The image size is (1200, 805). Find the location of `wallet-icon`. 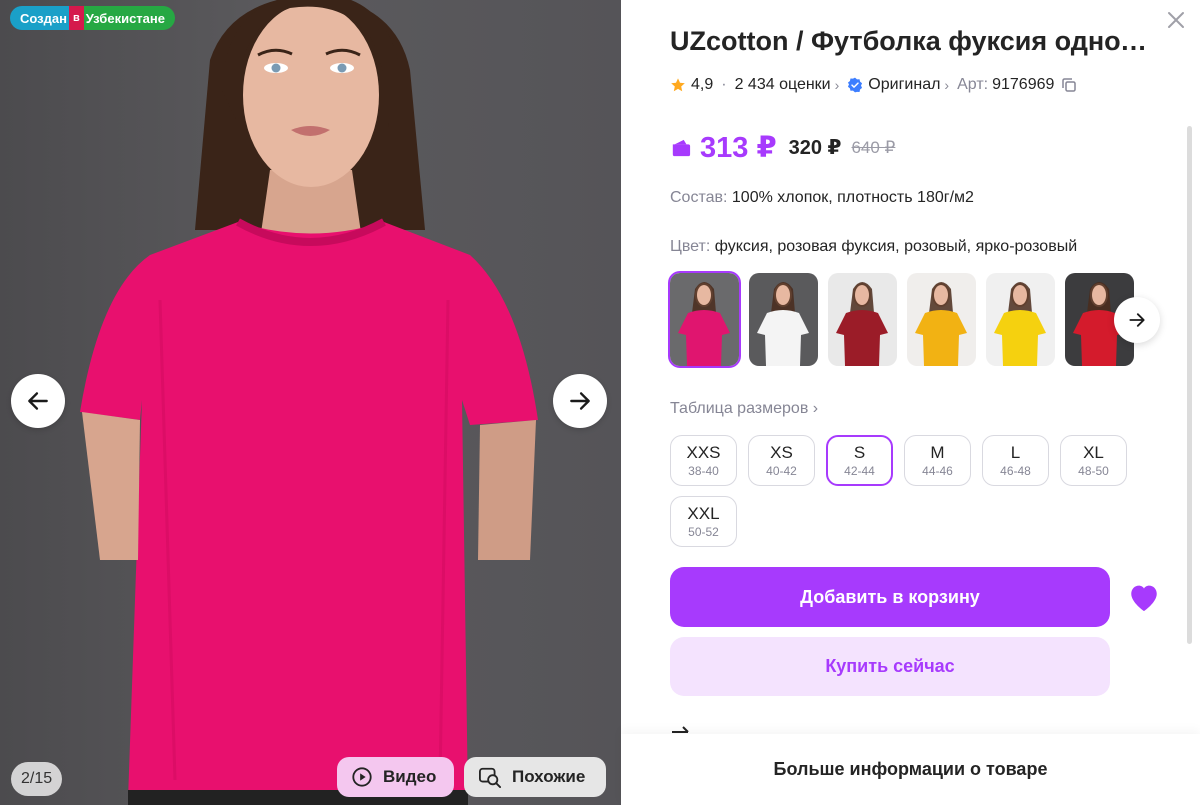

wallet-icon is located at coordinates (681, 147).